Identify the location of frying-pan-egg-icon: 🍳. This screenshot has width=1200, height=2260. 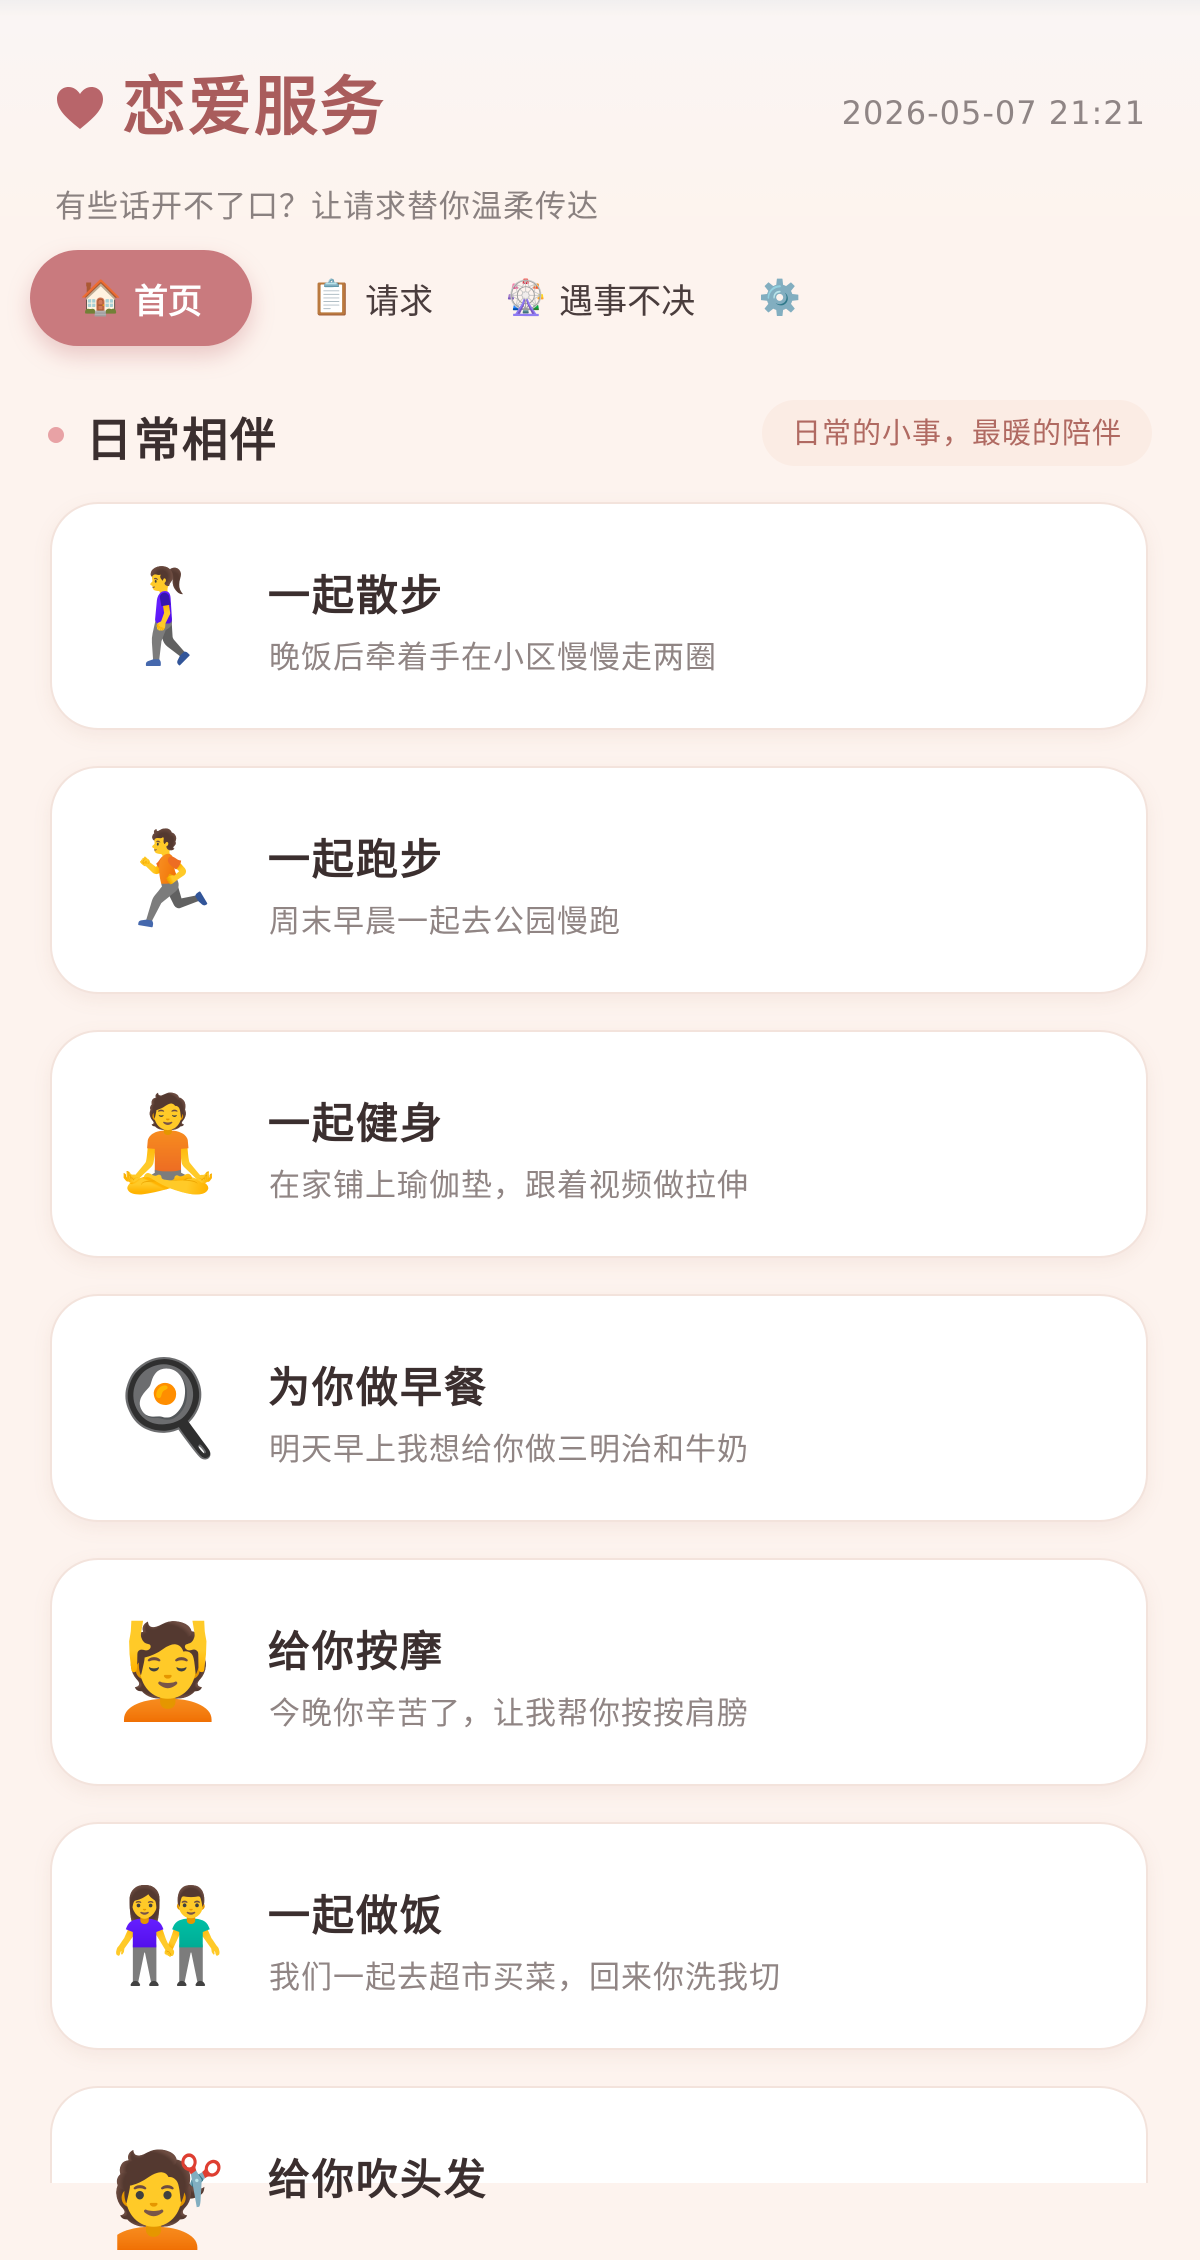
(168, 1407).